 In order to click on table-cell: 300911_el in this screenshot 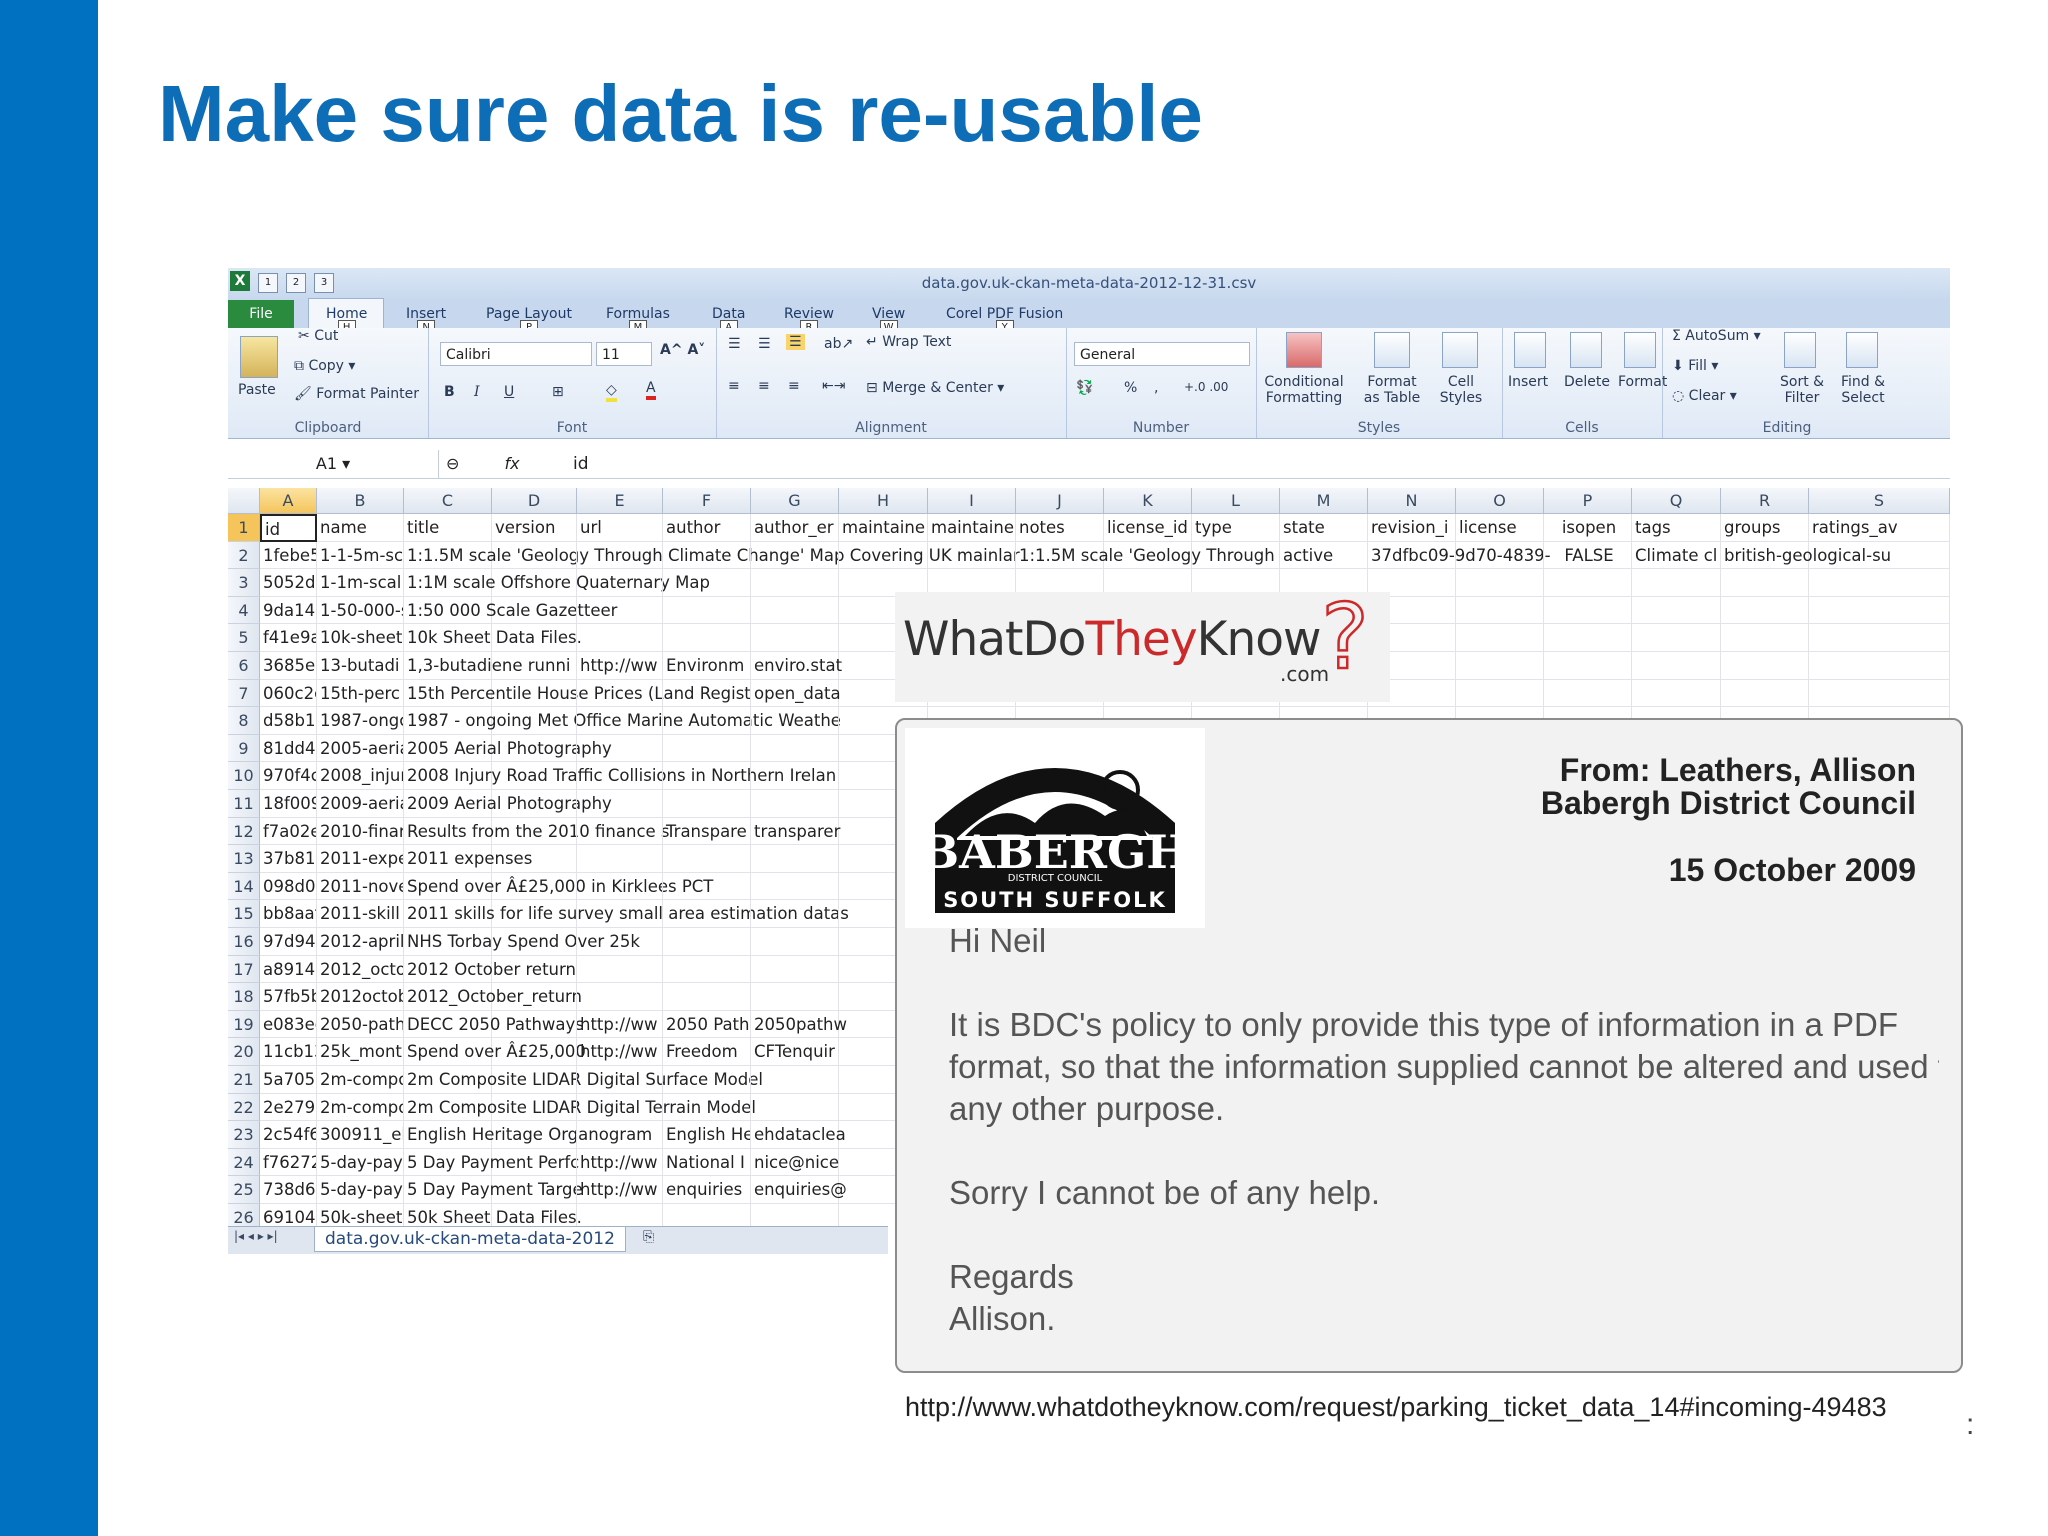, I will do `click(360, 1135)`.